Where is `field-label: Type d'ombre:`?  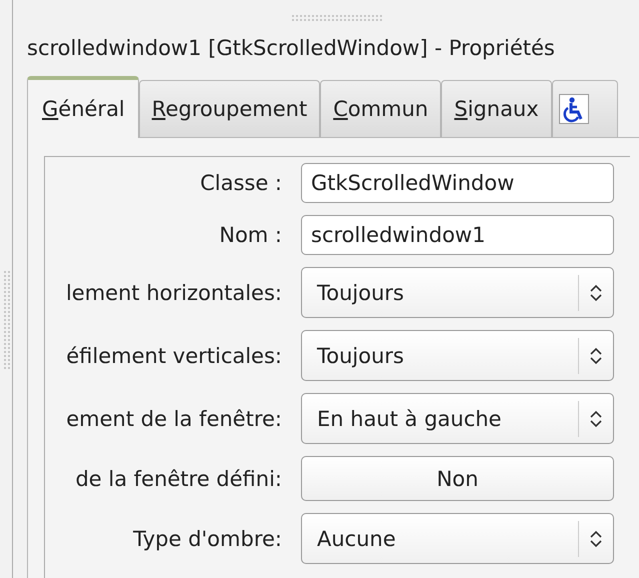 field-label: Type d'ombre: is located at coordinates (207, 538).